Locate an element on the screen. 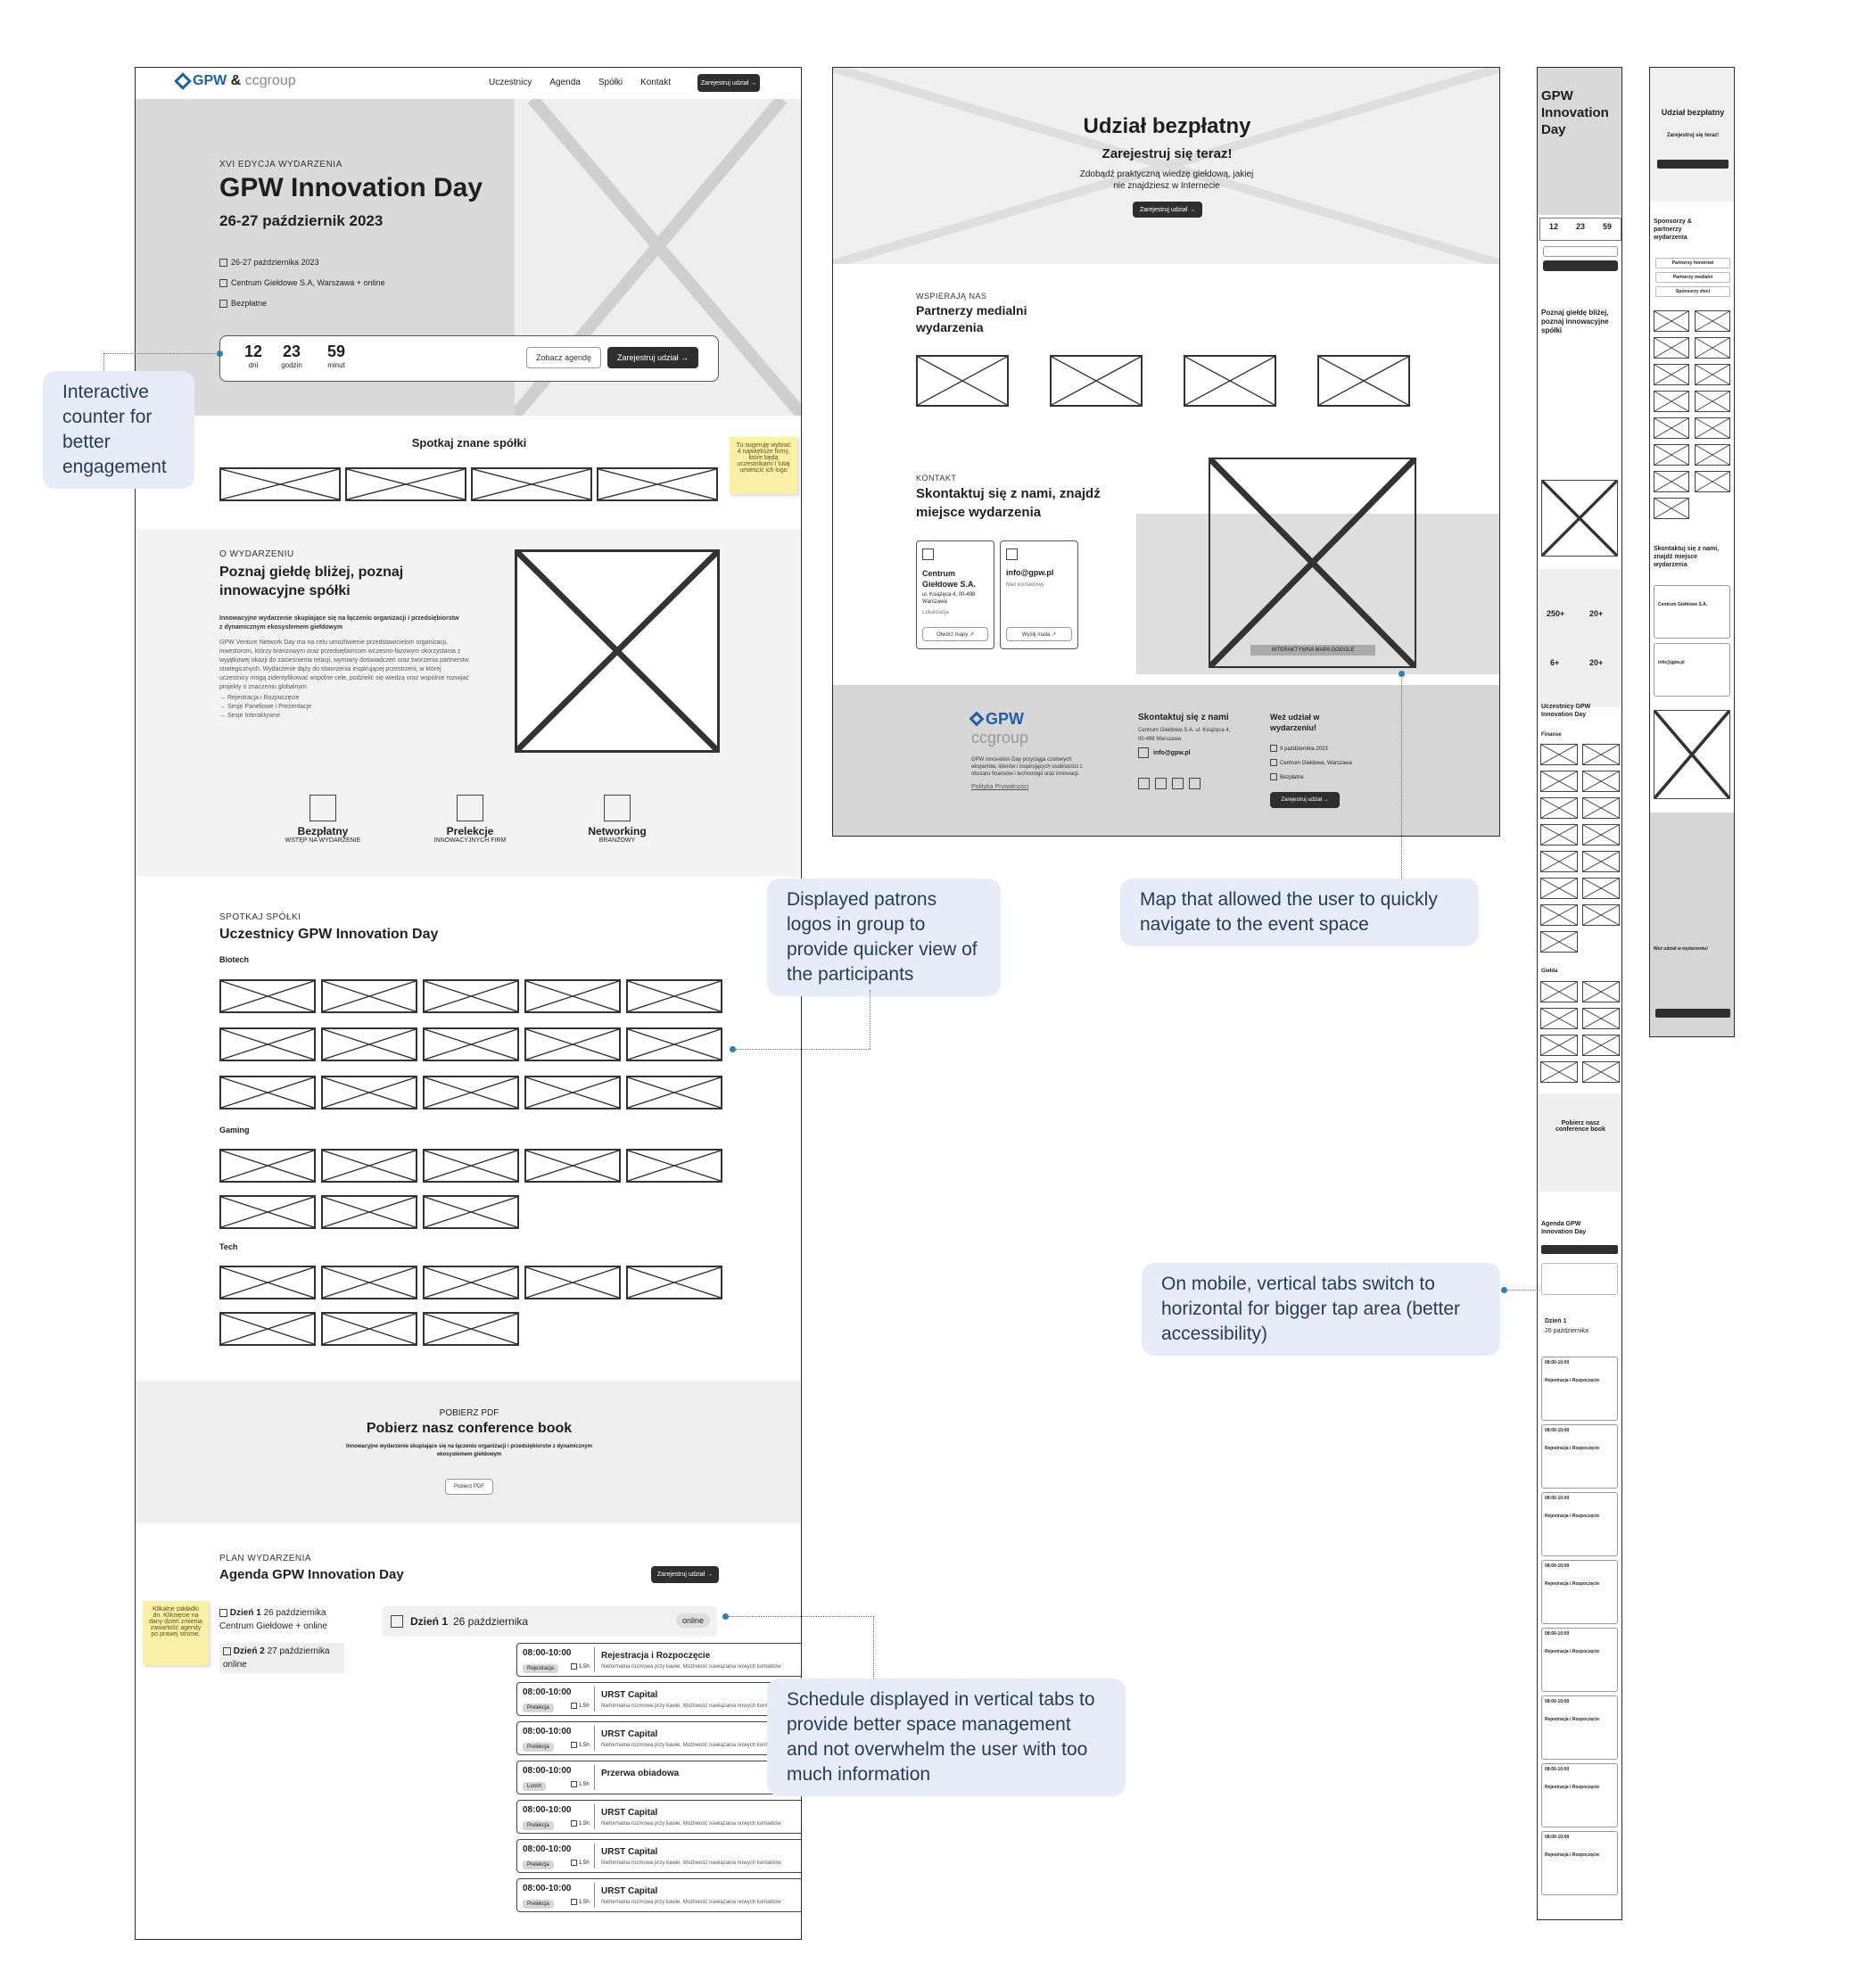 The width and height of the screenshot is (1873, 1988). partners-title: Partnerzy medialni wydarzenia is located at coordinates (971, 318).